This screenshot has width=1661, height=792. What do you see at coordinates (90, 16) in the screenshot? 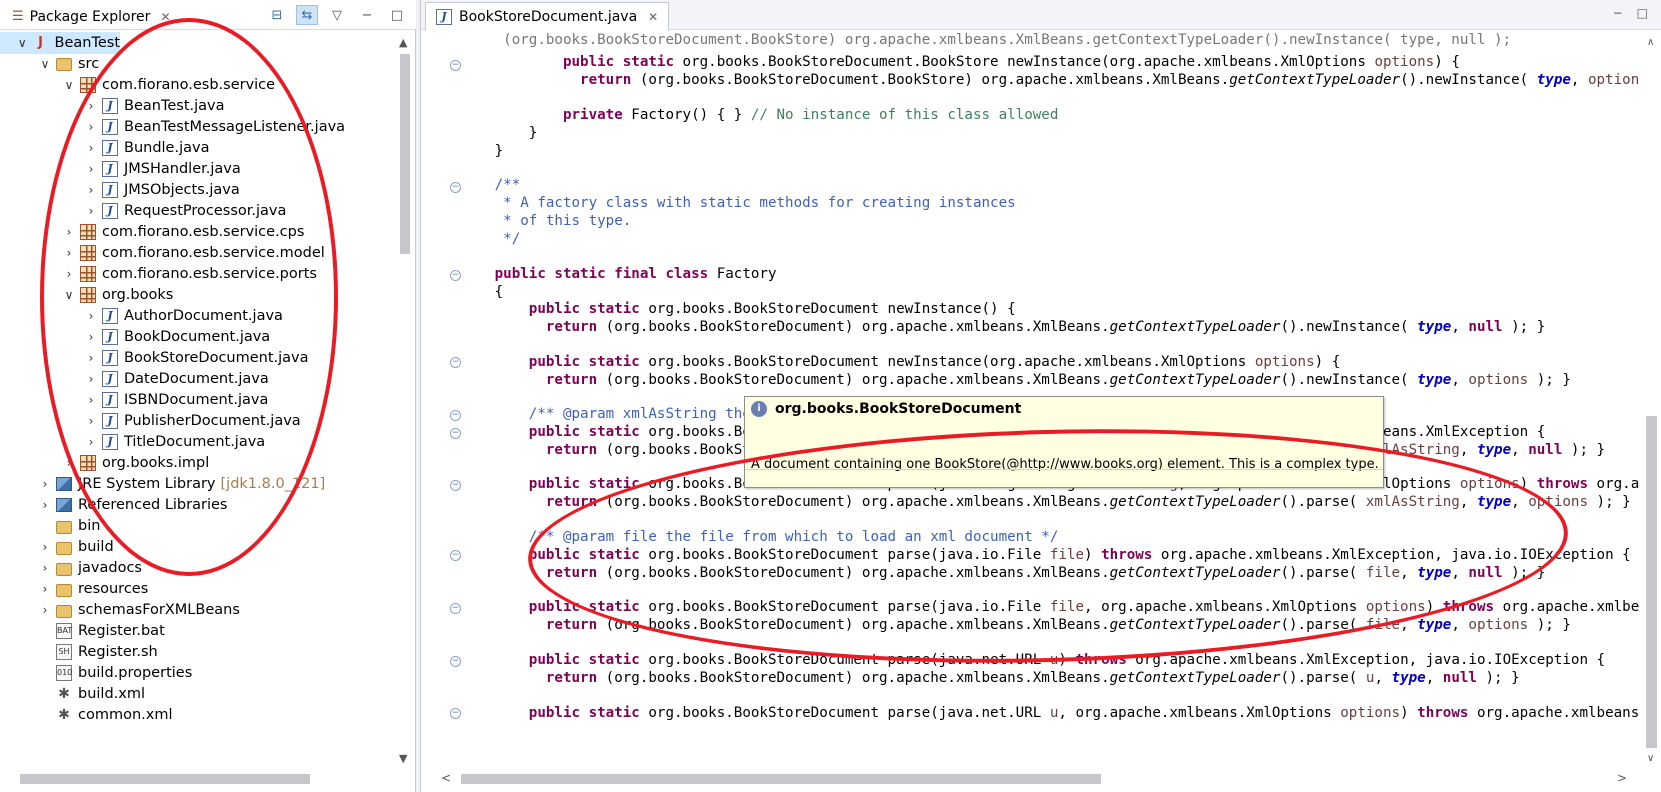
I see `package-explorer-title: Package Explorer` at bounding box center [90, 16].